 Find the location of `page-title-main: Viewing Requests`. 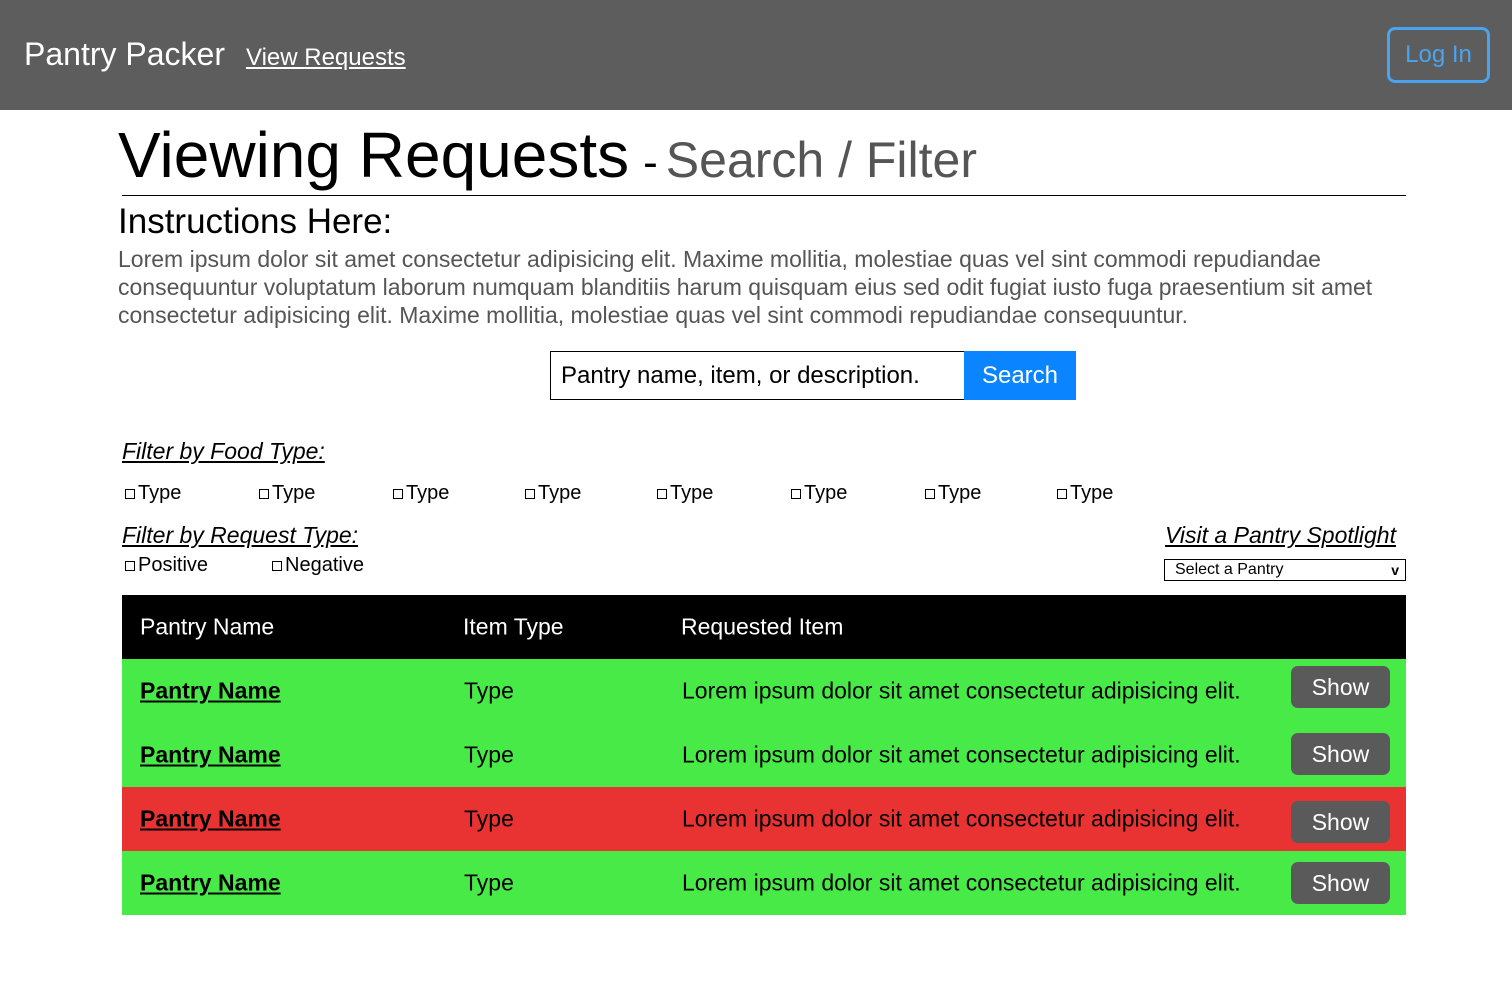

page-title-main: Viewing Requests is located at coordinates (374, 155).